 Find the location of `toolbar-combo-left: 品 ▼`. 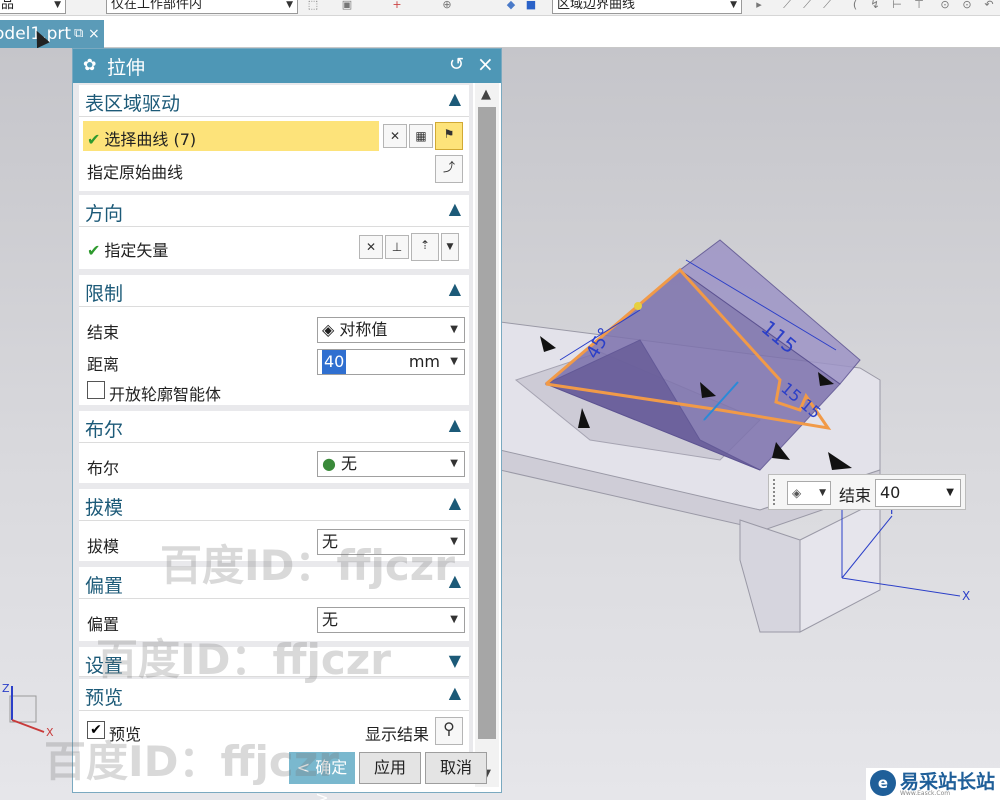

toolbar-combo-left: 品 ▼ is located at coordinates (33, 7).